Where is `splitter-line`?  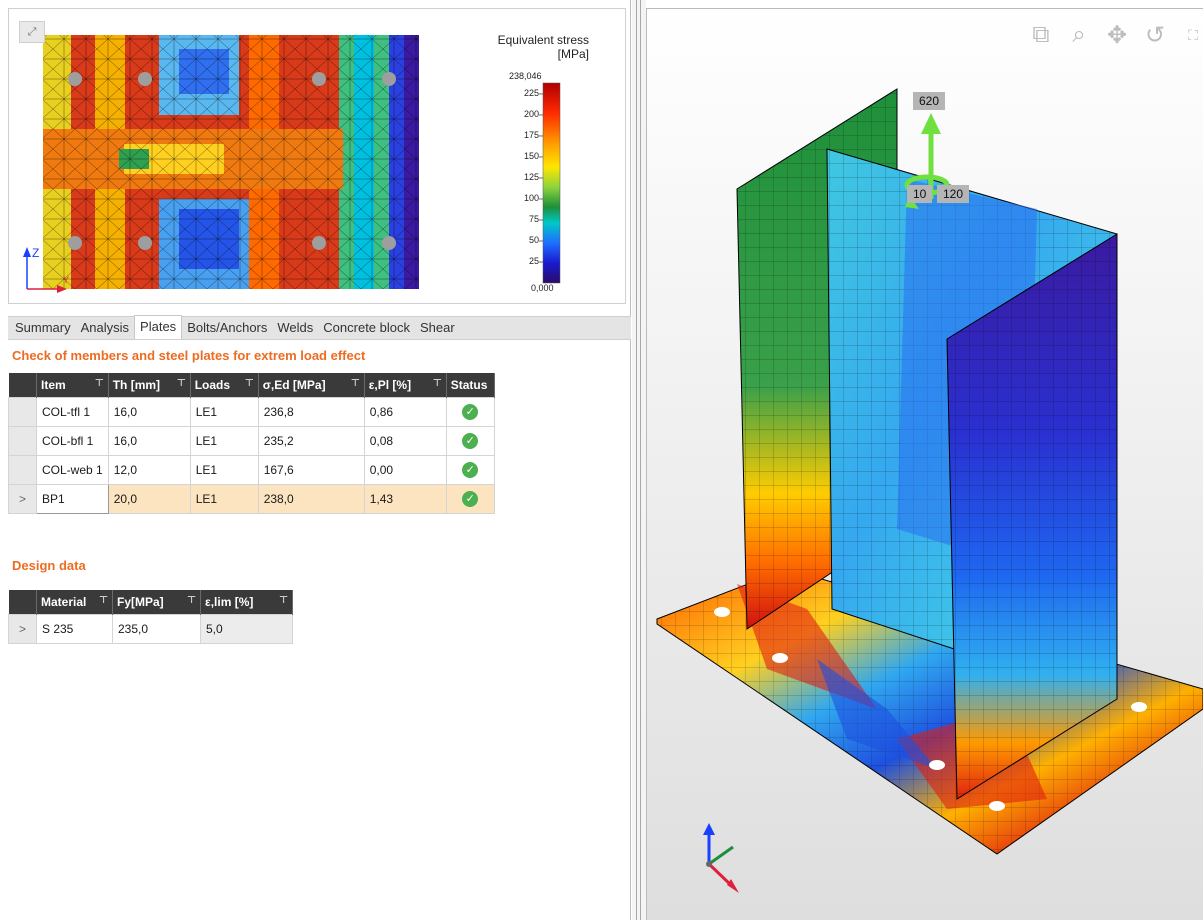
splitter-line is located at coordinates (640, 460).